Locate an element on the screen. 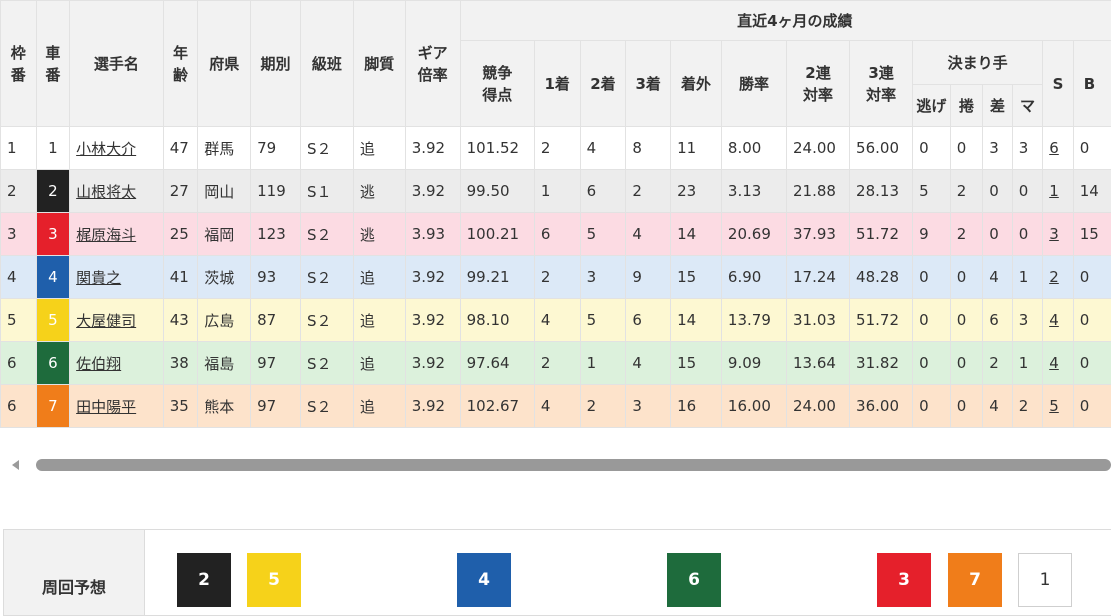  b-count-cell: 15 is located at coordinates (1091, 234).